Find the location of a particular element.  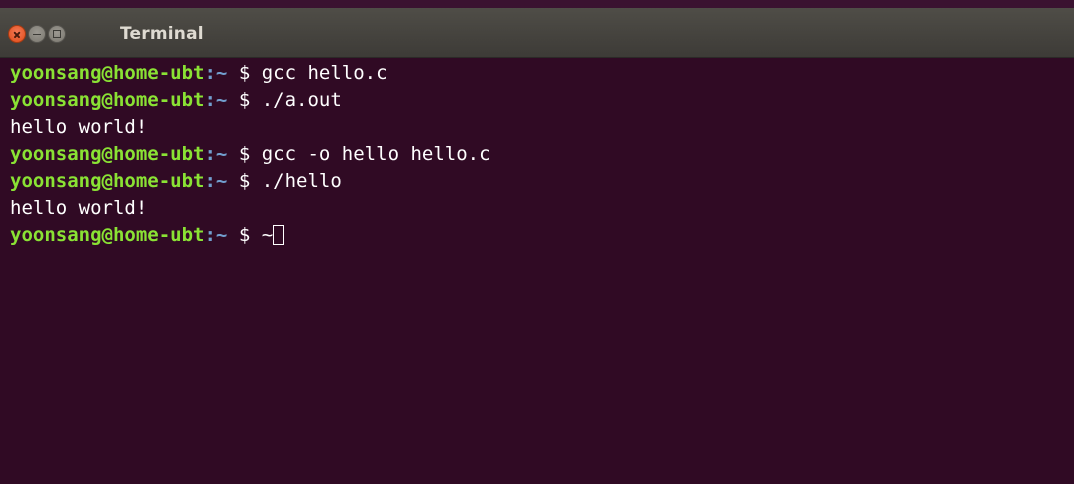

title-bar: Terminal is located at coordinates (537, 33).